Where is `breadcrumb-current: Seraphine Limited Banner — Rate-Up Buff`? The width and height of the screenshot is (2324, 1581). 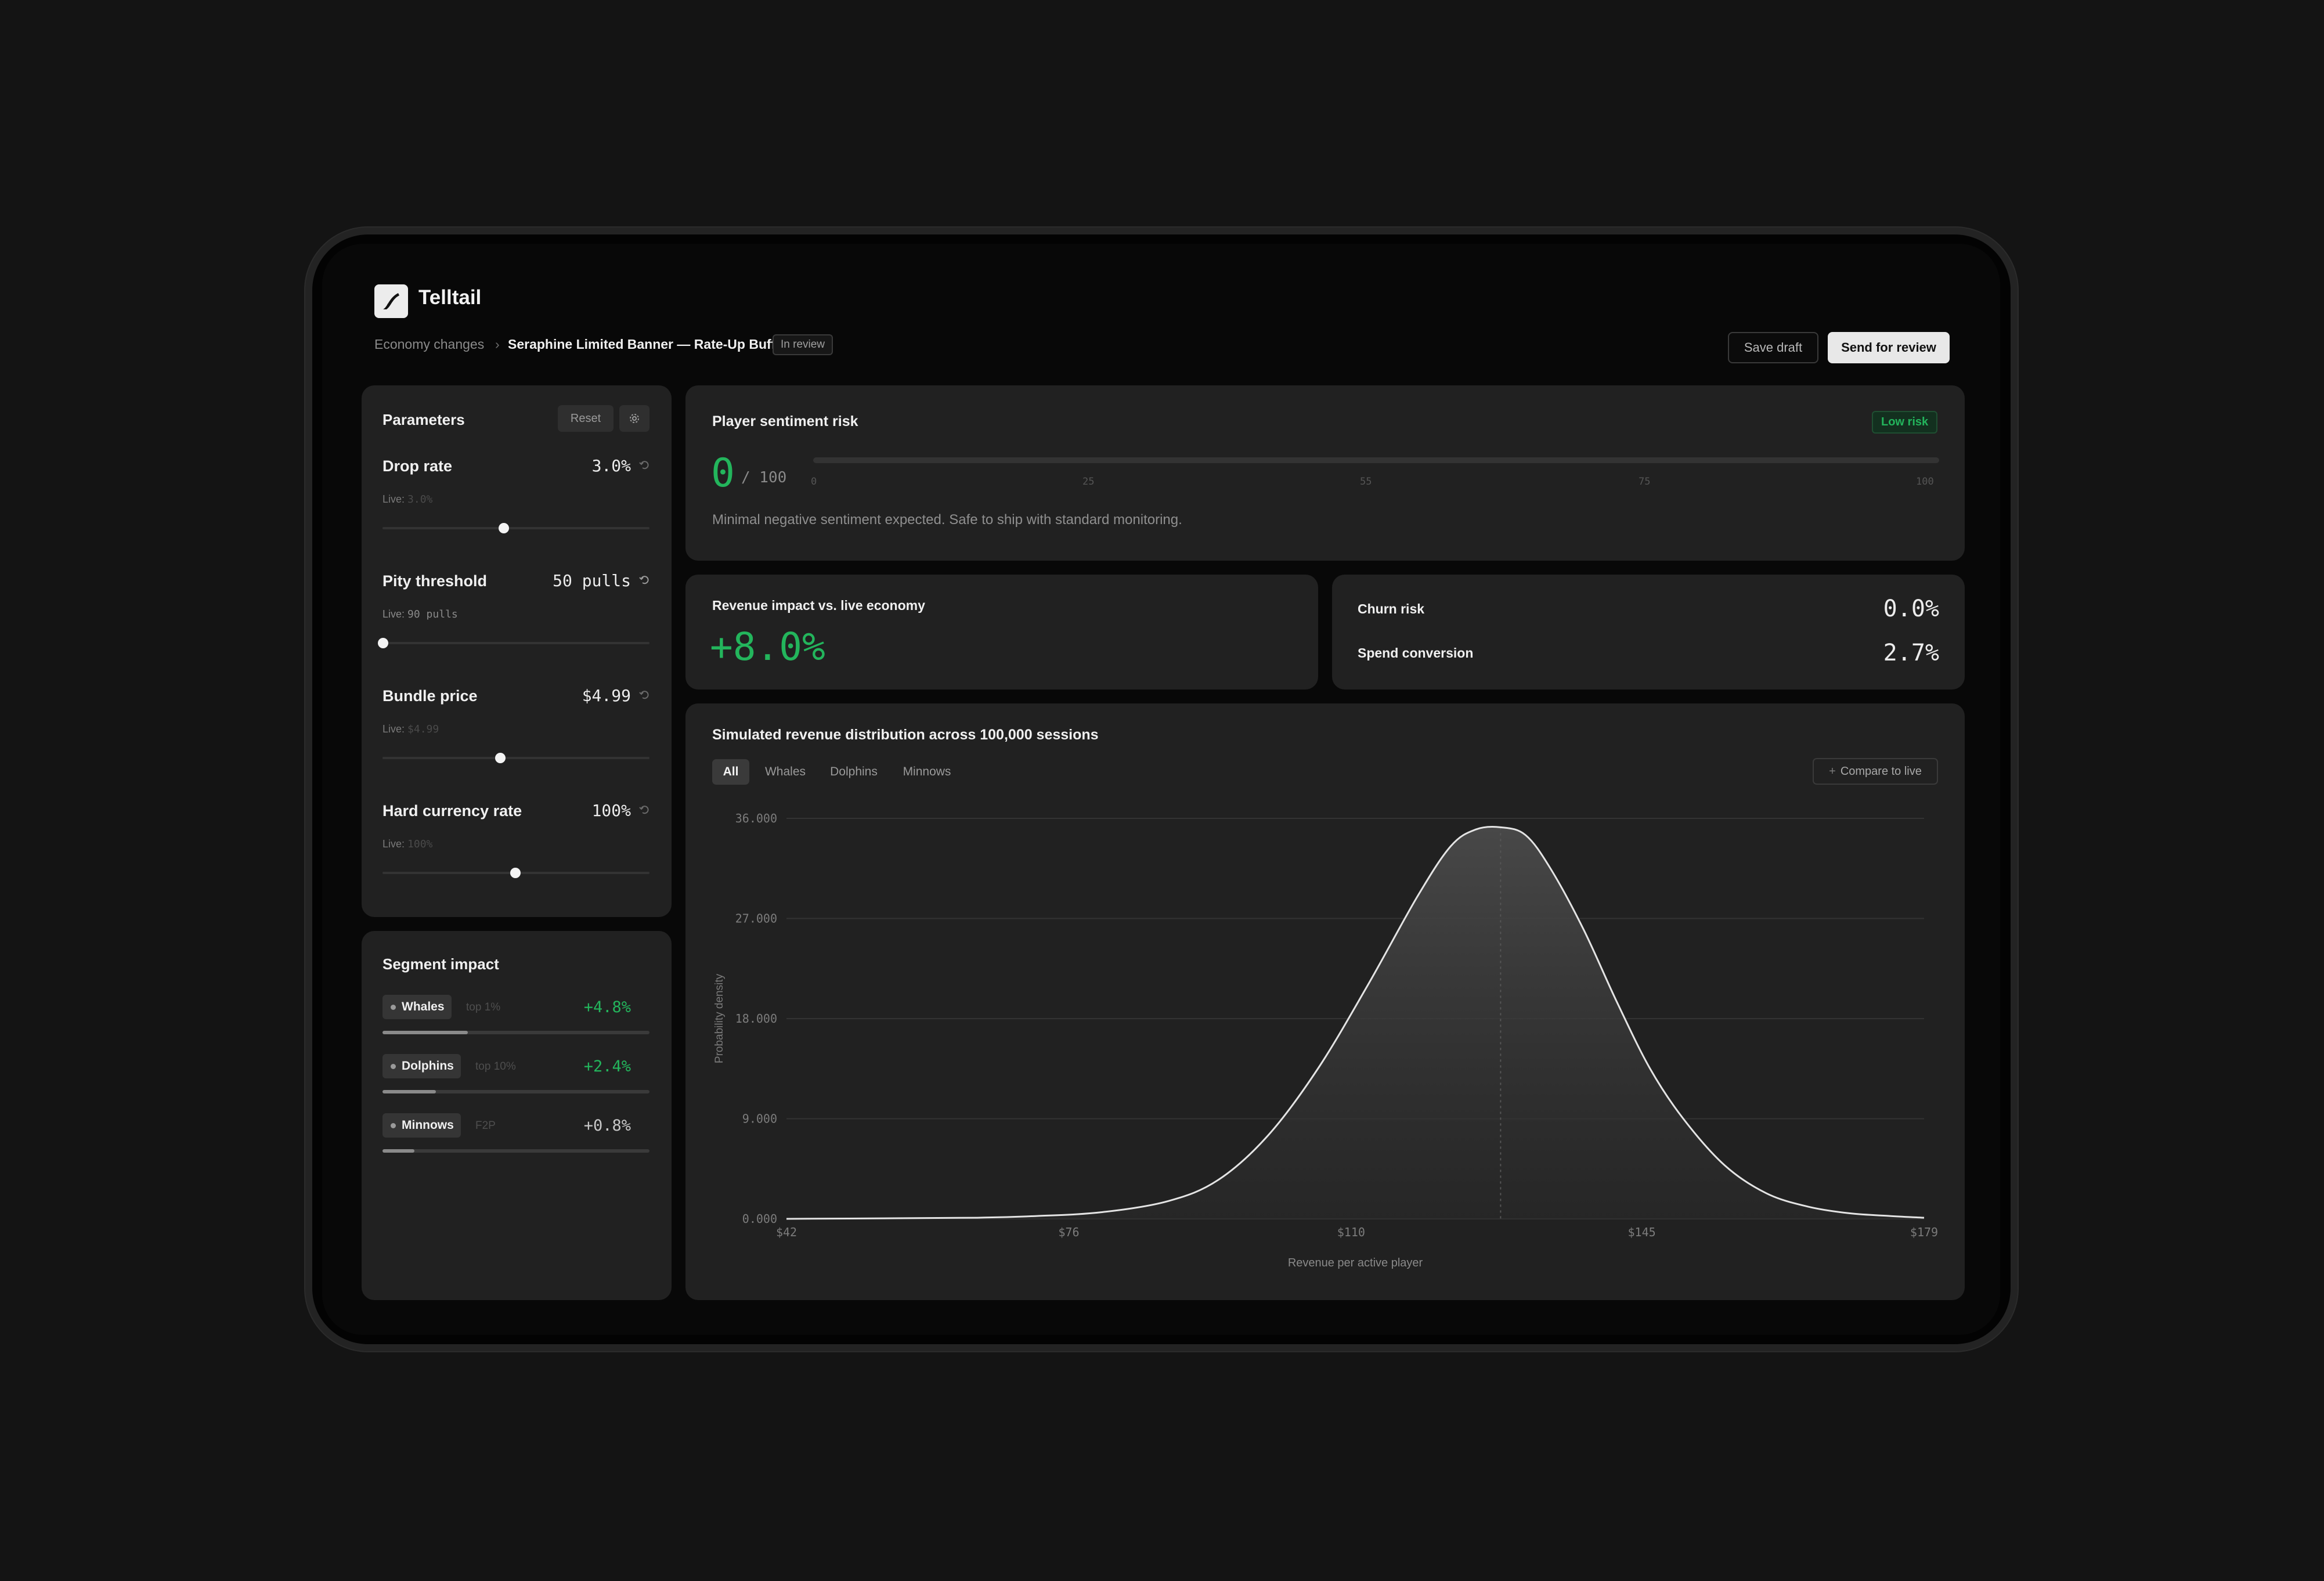 breadcrumb-current: Seraphine Limited Banner — Rate-Up Buff is located at coordinates (642, 344).